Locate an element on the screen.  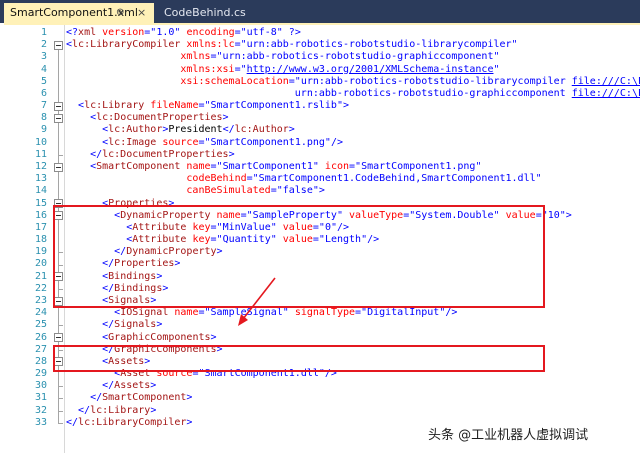
watermark: 头条 @工业机器人虚拟调试 is located at coordinates (508, 435).